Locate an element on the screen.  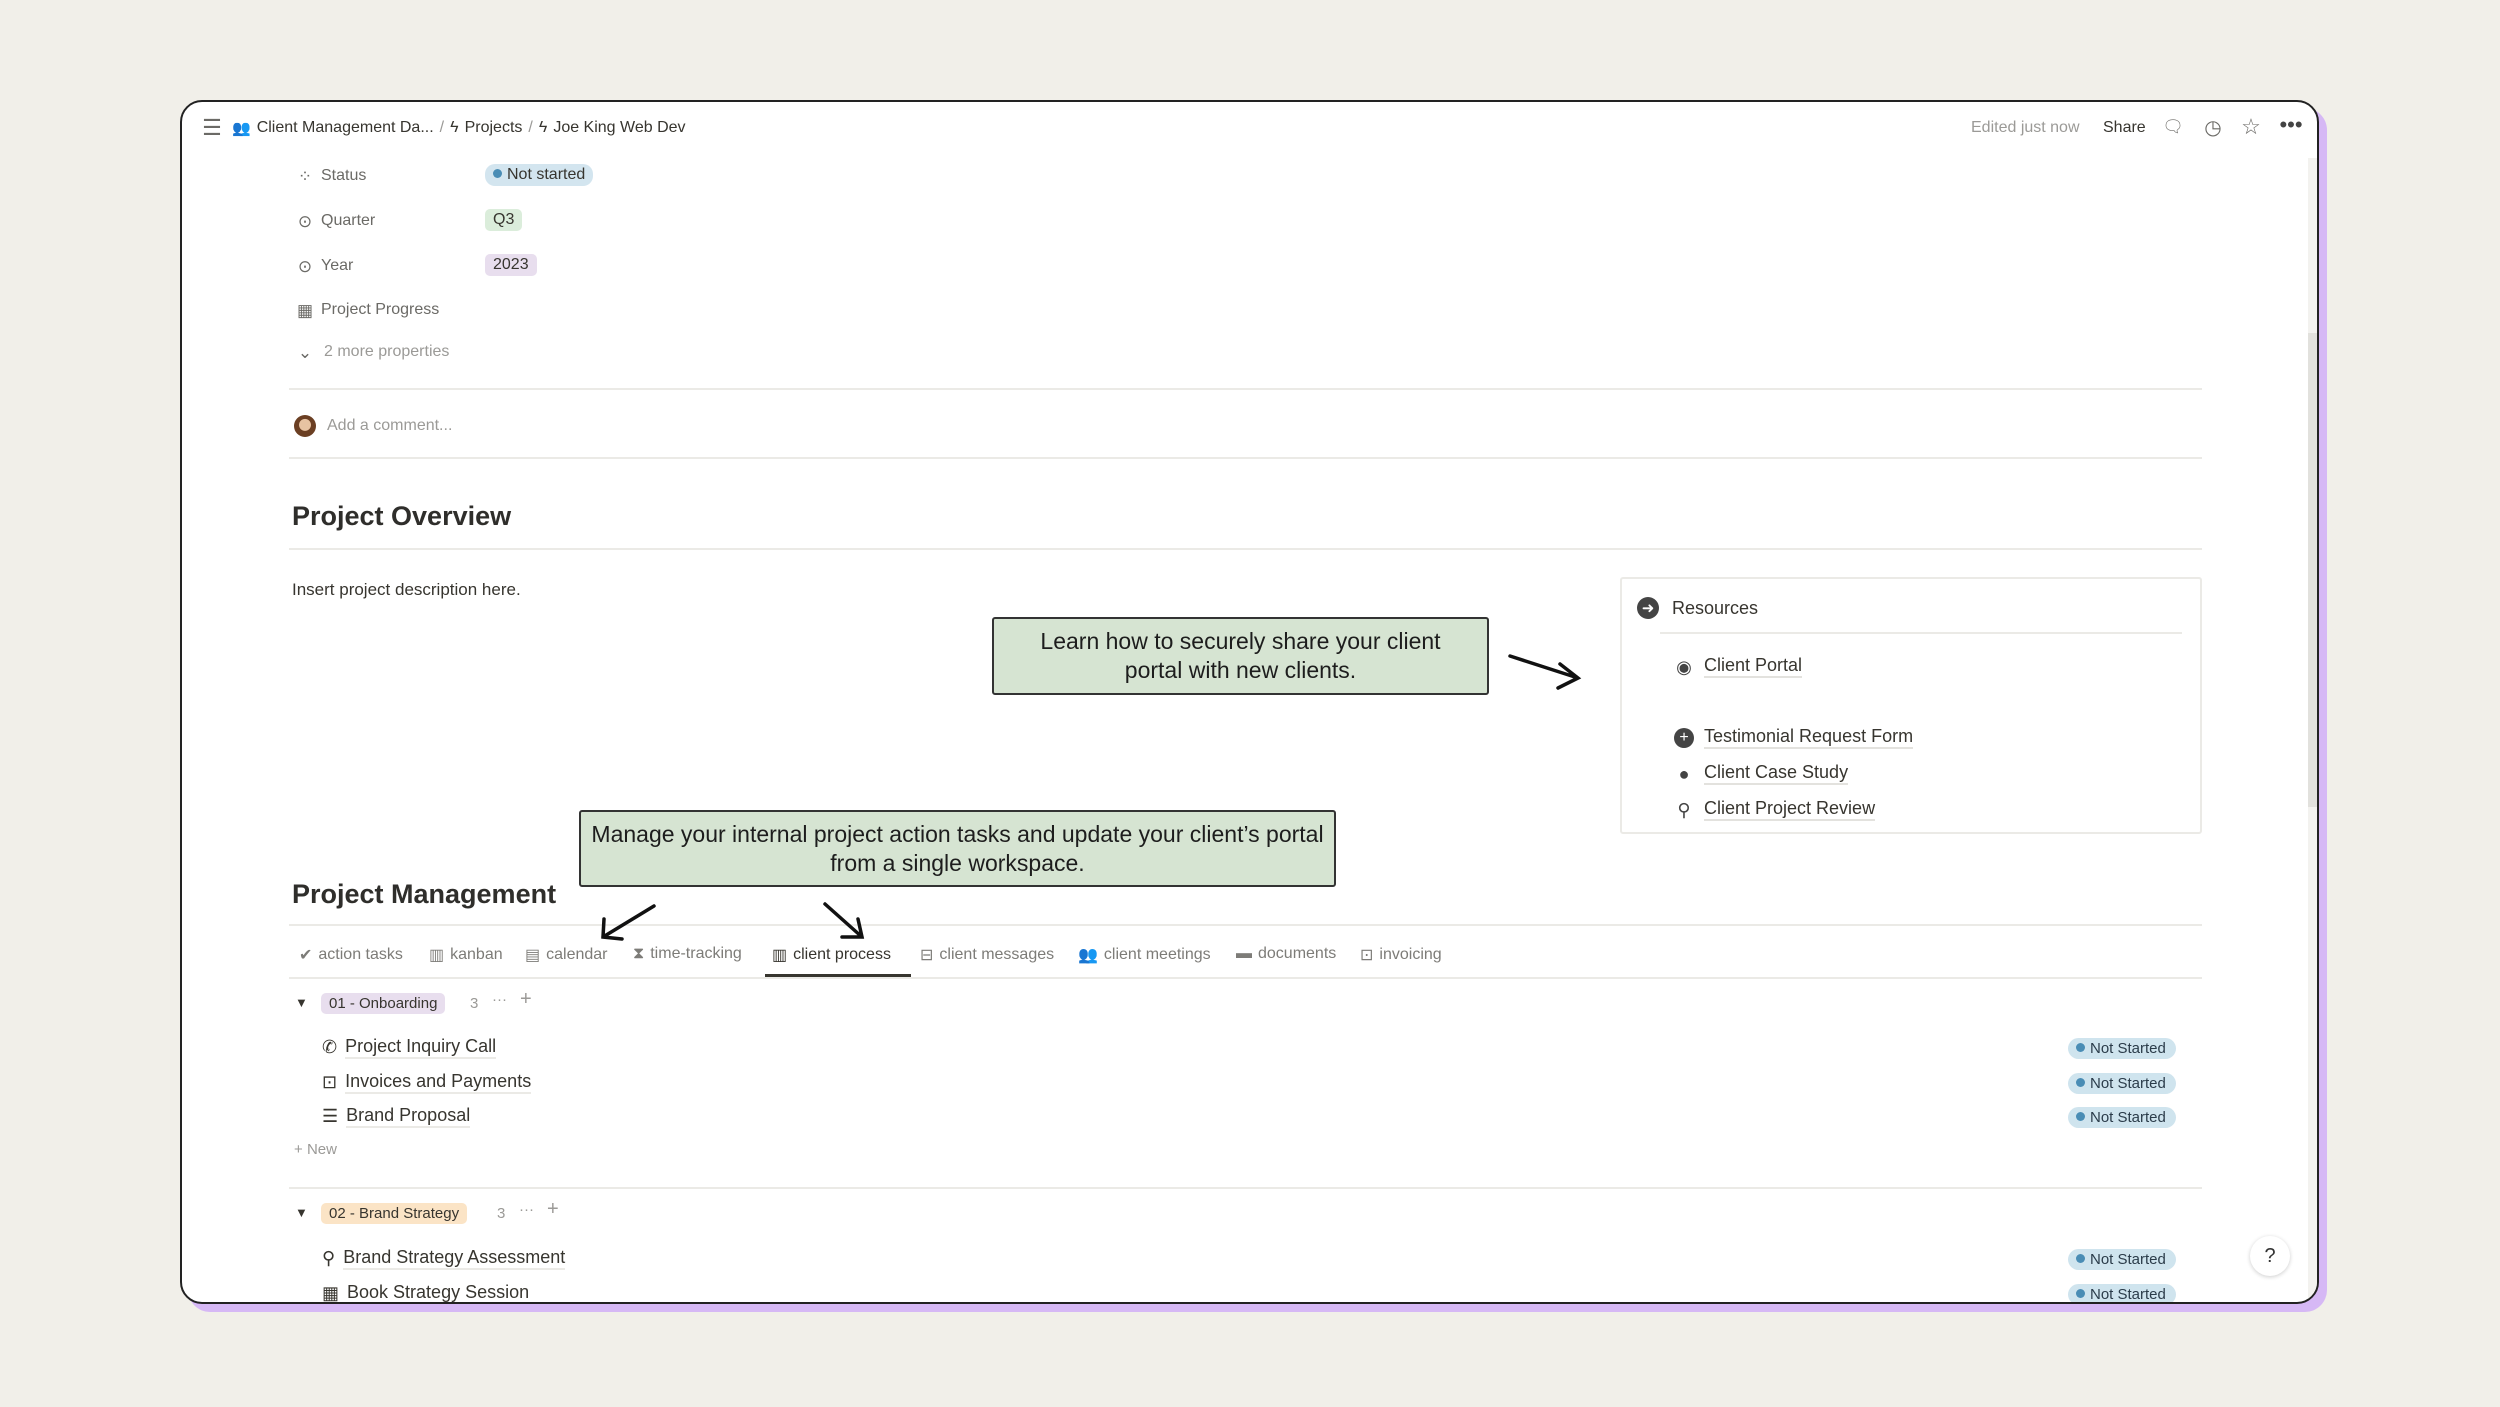
check-circle-icon: ✔ is located at coordinates (306, 955).